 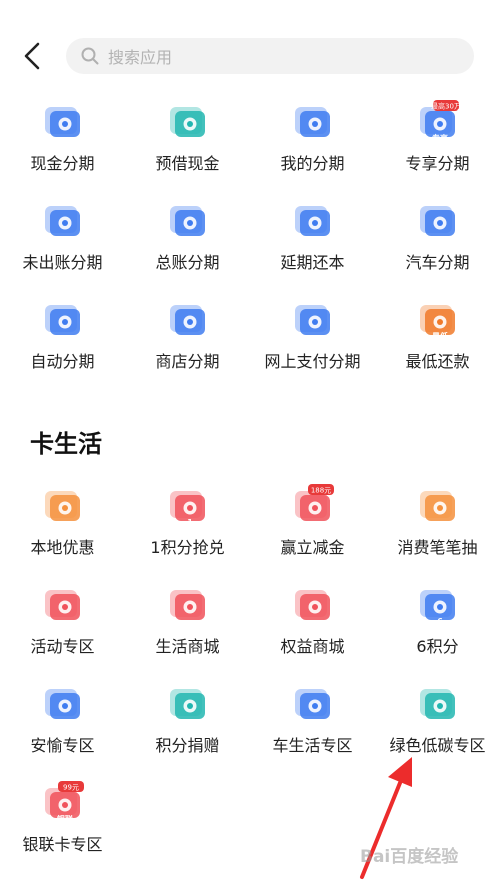 What do you see at coordinates (312, 344) in the screenshot?
I see `app-online-payment-installment: 网上支付分期` at bounding box center [312, 344].